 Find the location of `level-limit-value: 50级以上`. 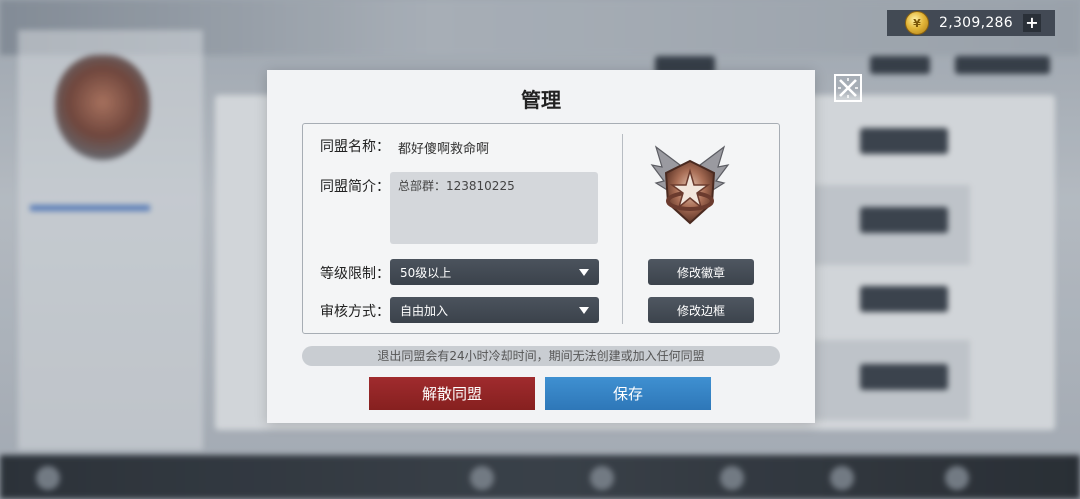

level-limit-value: 50级以上 is located at coordinates (426, 272).